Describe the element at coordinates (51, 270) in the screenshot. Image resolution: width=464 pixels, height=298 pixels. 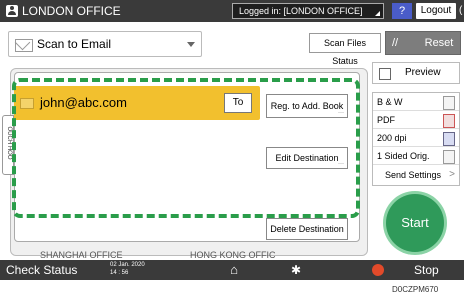
I see `check-status-button: Check Status` at that location.